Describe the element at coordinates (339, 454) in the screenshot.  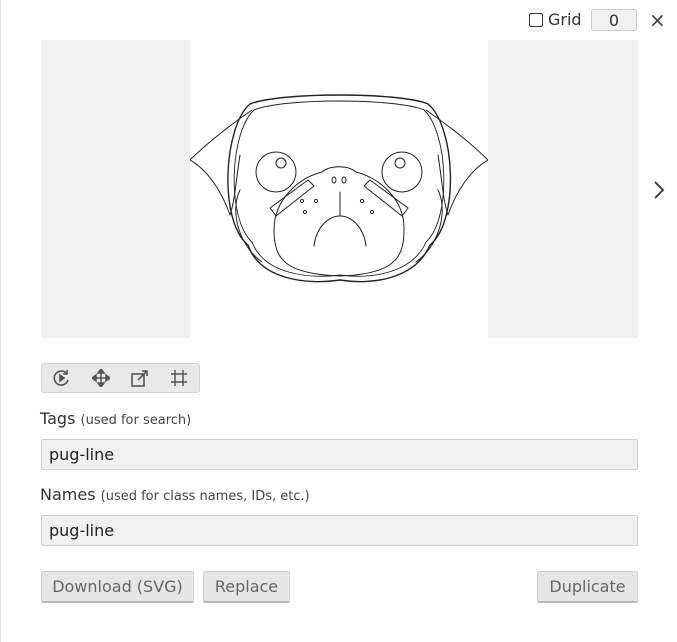
I see `tags-input` at that location.